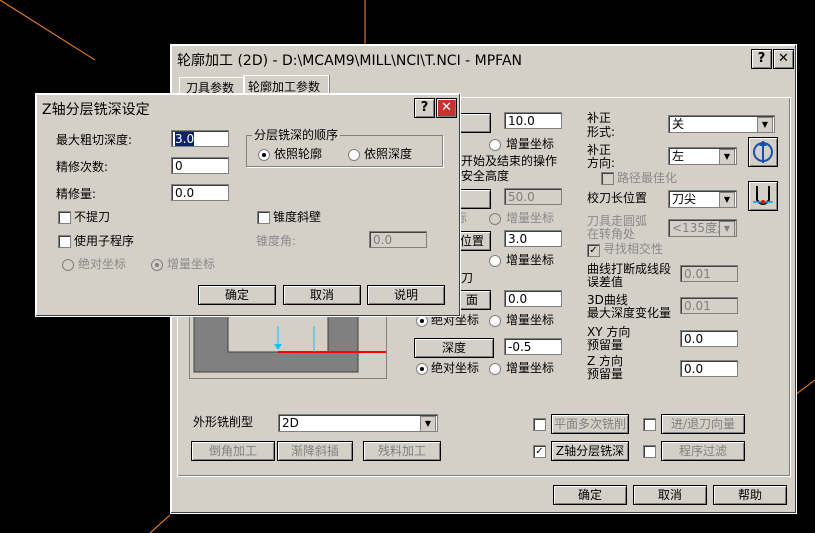  Describe the element at coordinates (248, 107) in the screenshot. I see `dialog-titlebar: Z轴分层铣深设定 ? ✕` at that location.